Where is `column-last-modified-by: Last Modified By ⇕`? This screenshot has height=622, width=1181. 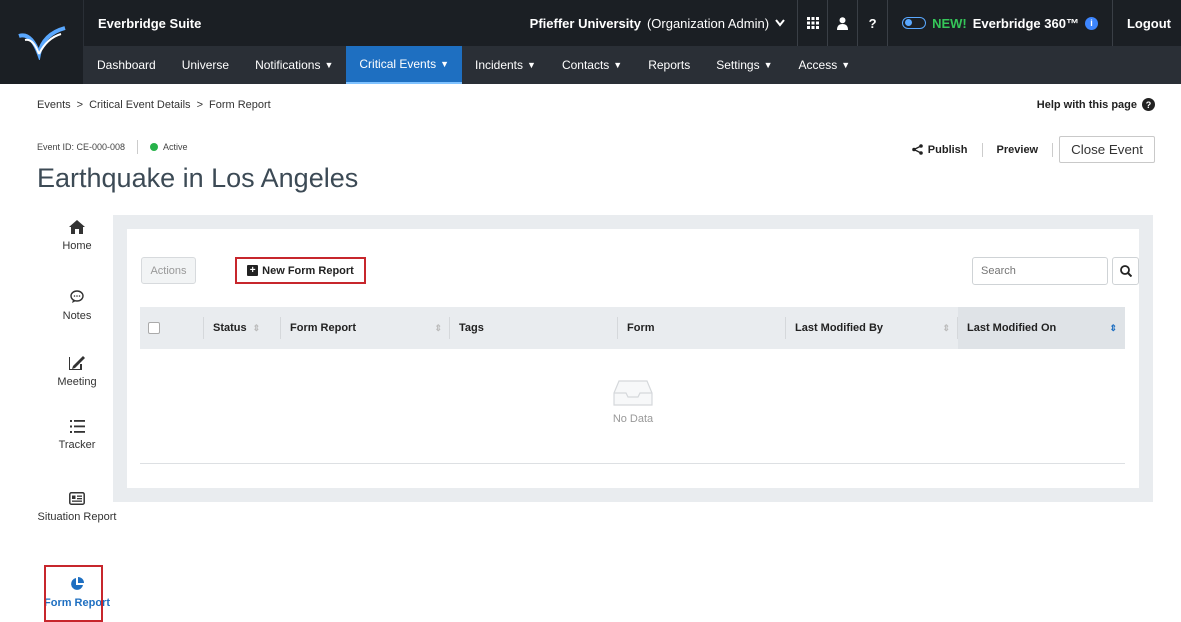 column-last-modified-by: Last Modified By ⇕ is located at coordinates (872, 328).